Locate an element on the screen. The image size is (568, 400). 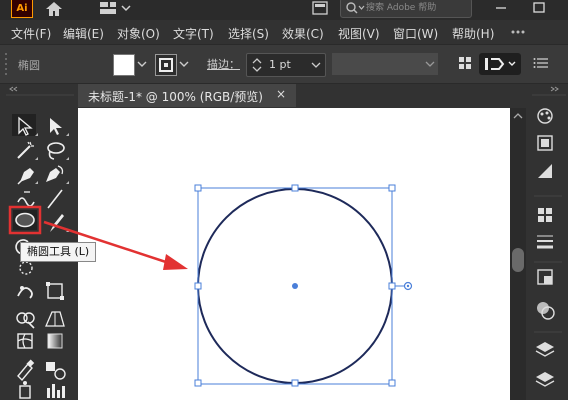
stroke-weight-input: 1 pt is located at coordinates (286, 65).